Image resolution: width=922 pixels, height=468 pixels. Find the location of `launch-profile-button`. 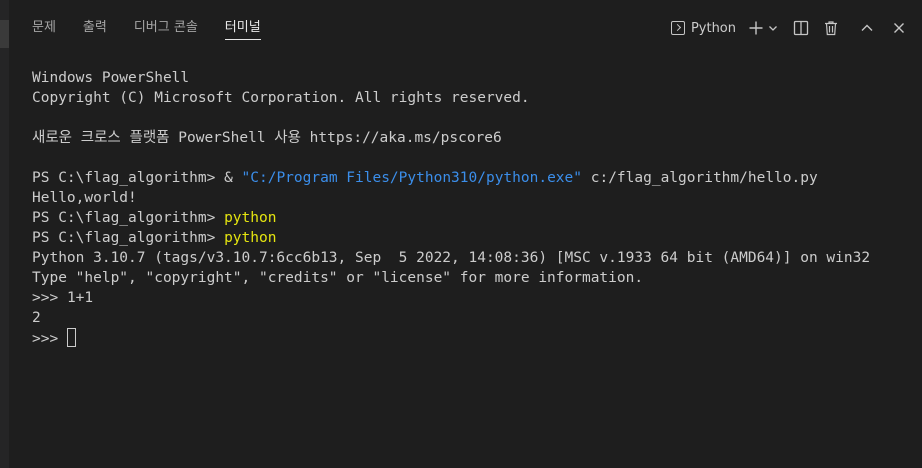

launch-profile-button is located at coordinates (773, 28).